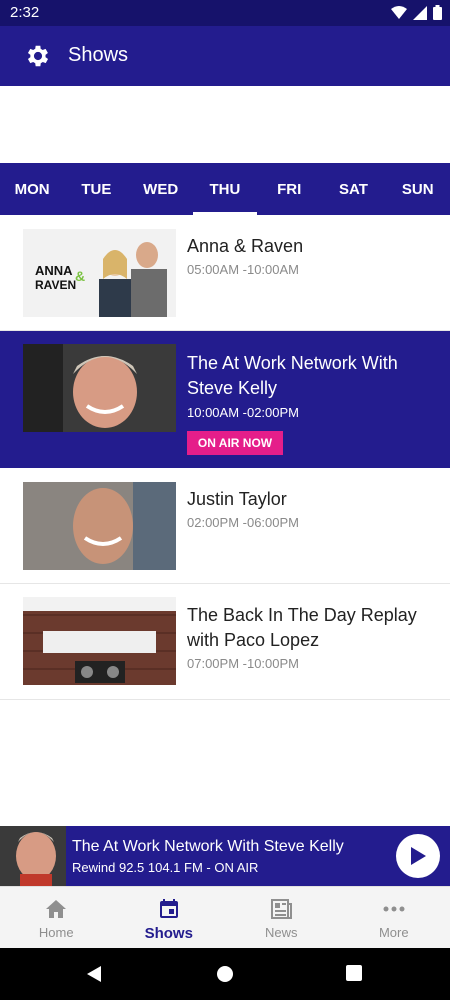 The image size is (450, 1000). I want to click on signal-icon, so click(420, 12).